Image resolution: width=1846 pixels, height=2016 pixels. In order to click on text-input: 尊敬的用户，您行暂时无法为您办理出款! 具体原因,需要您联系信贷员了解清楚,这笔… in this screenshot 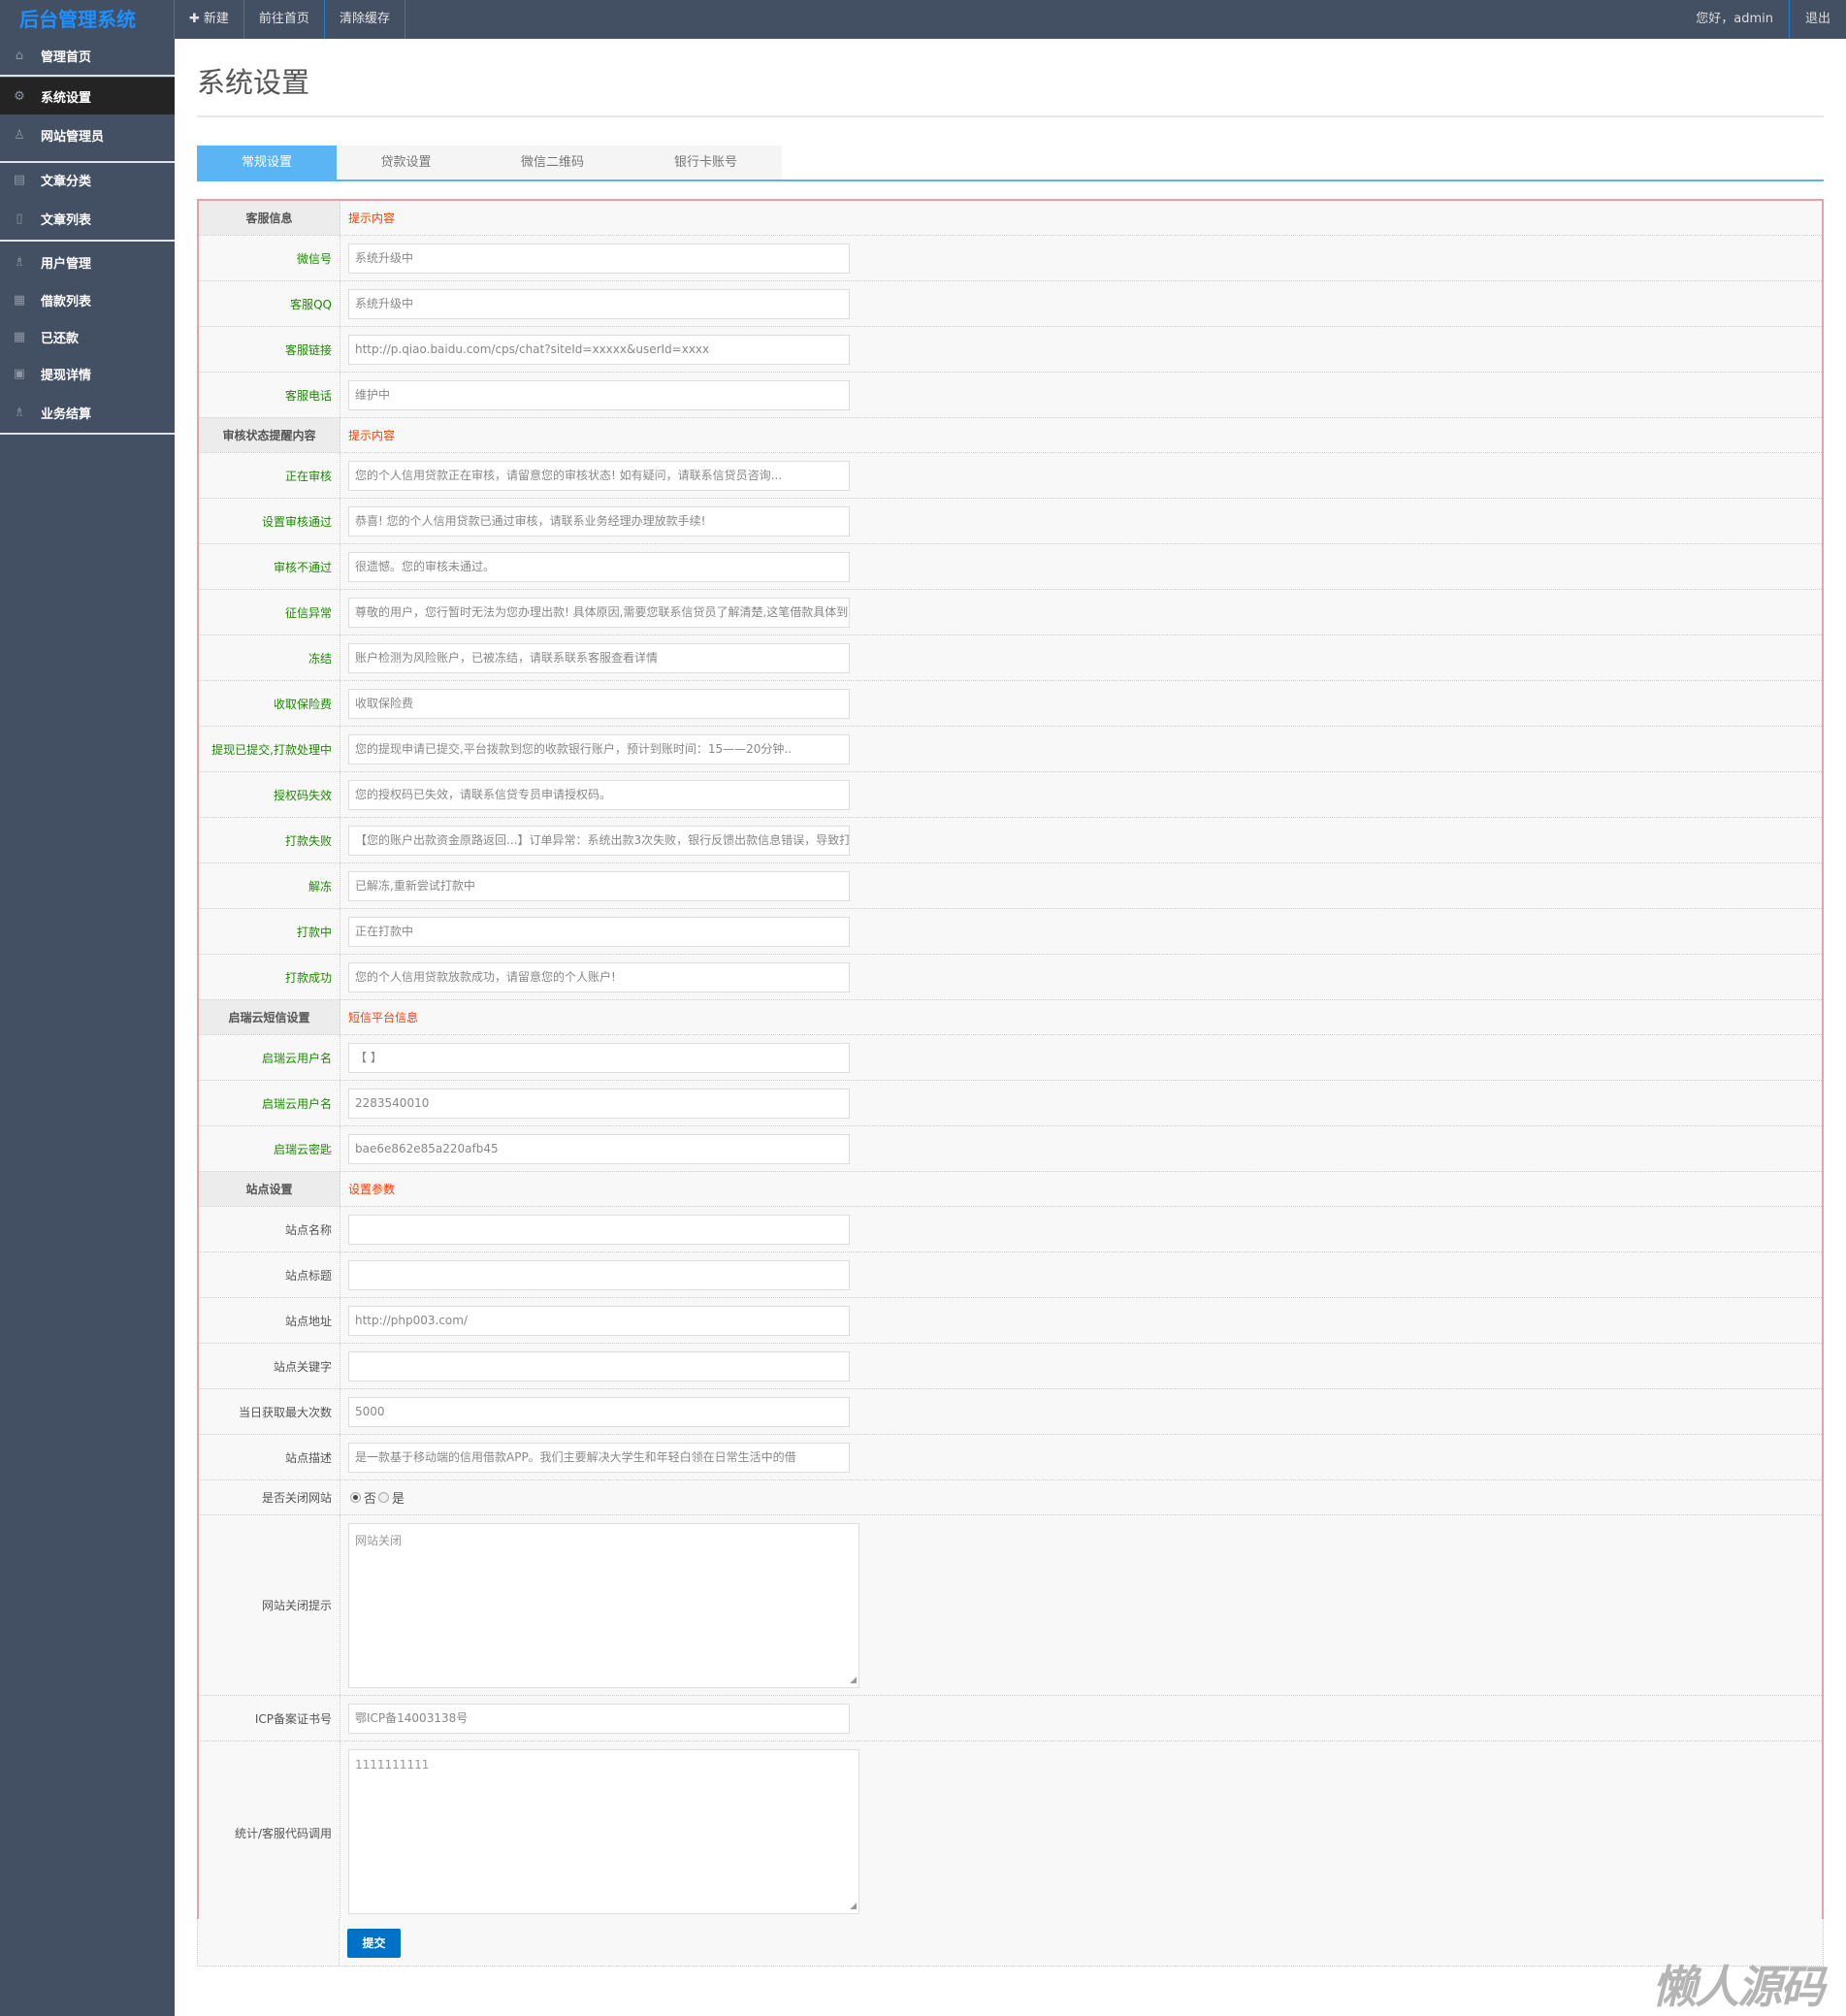, I will do `click(599, 612)`.